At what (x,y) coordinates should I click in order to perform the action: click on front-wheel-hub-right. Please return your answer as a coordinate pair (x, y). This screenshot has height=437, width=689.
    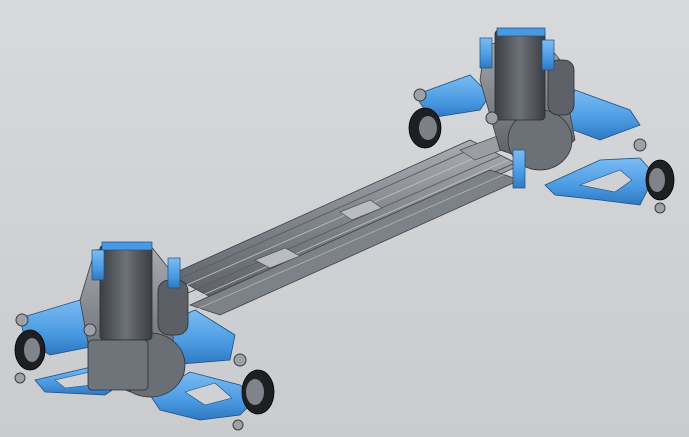
    Looking at the image, I should click on (258, 392).